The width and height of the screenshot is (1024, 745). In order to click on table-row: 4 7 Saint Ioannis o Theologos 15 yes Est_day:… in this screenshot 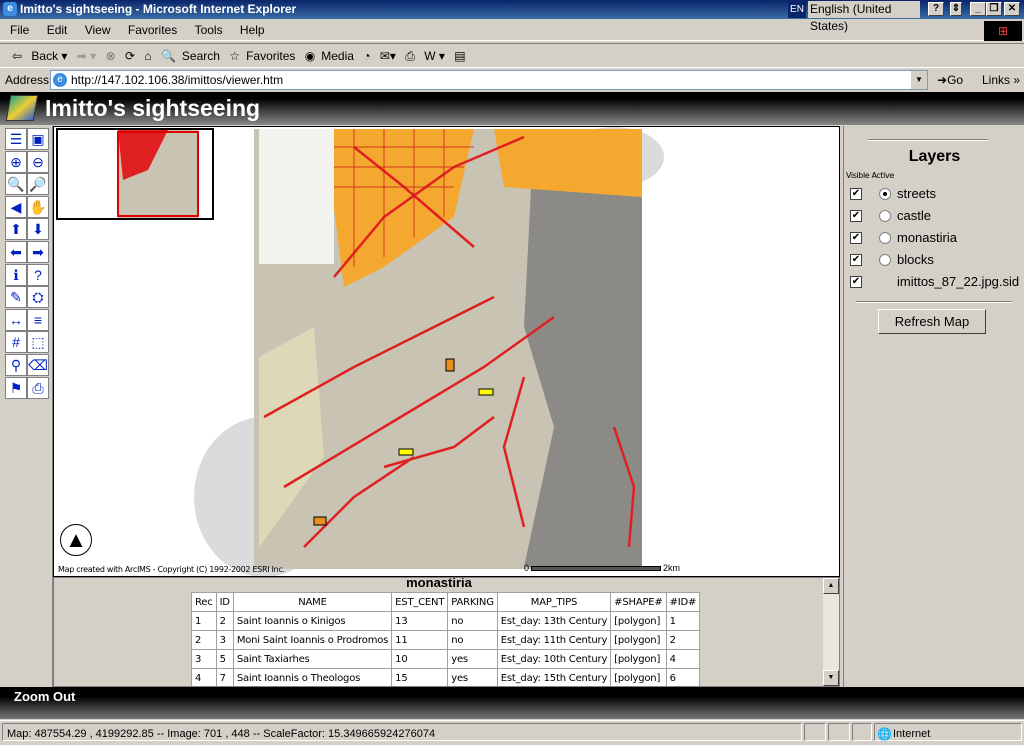, I will do `click(446, 677)`.